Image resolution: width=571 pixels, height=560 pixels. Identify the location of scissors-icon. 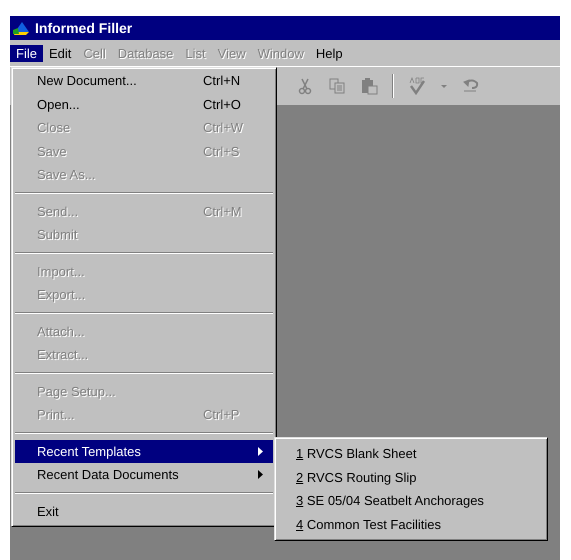
(305, 86).